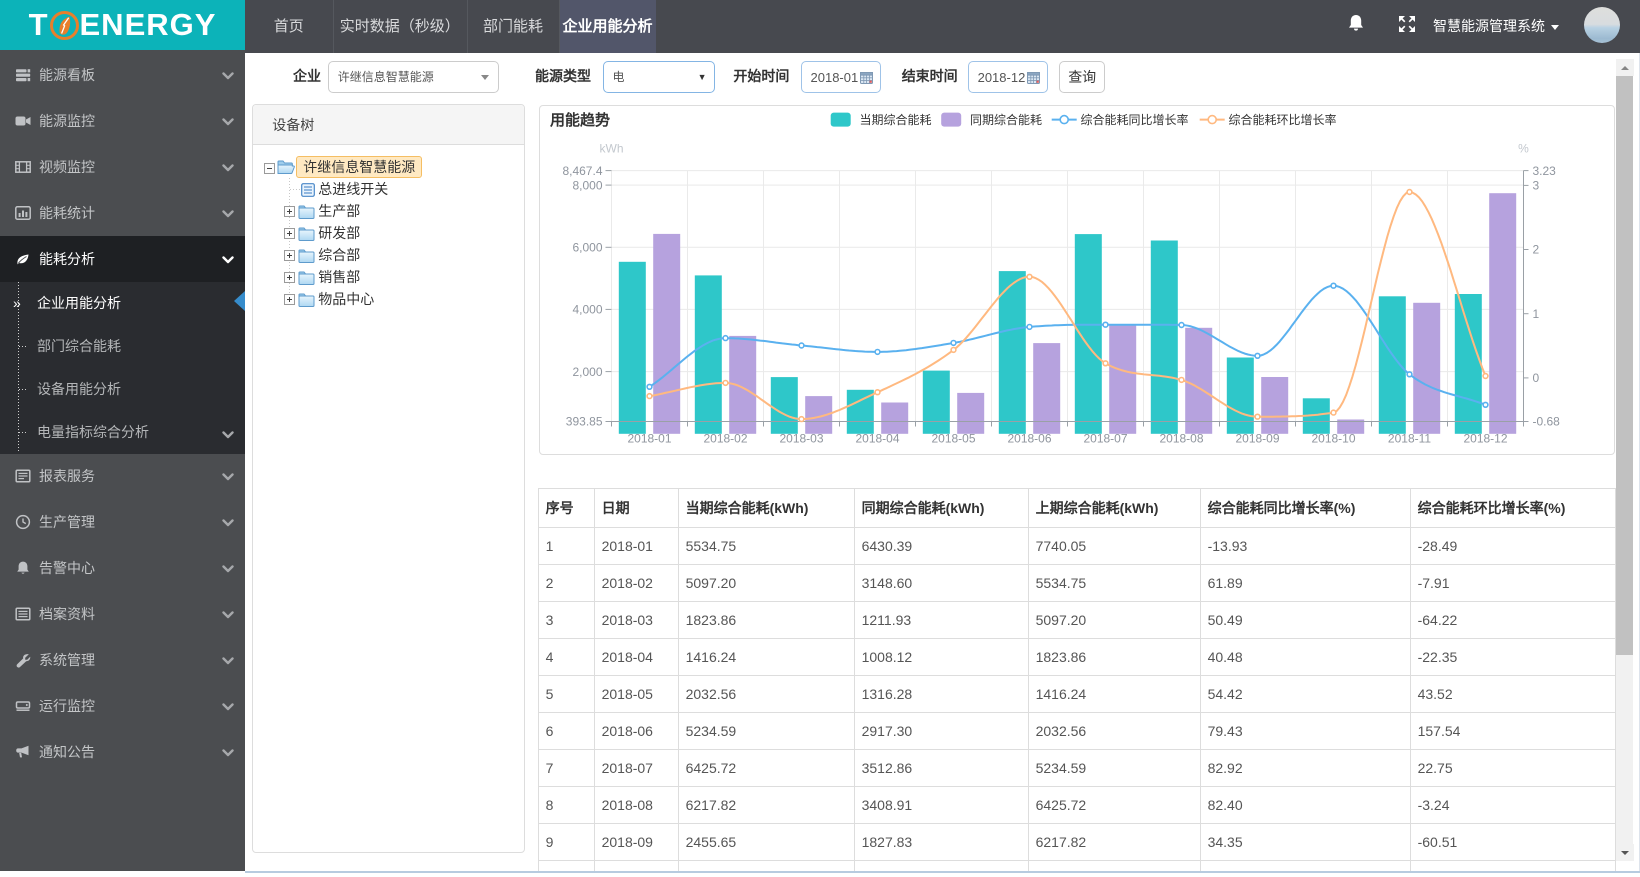 The image size is (1640, 877). What do you see at coordinates (1029, 439) in the screenshot?
I see `svg-text: 2018-06` at bounding box center [1029, 439].